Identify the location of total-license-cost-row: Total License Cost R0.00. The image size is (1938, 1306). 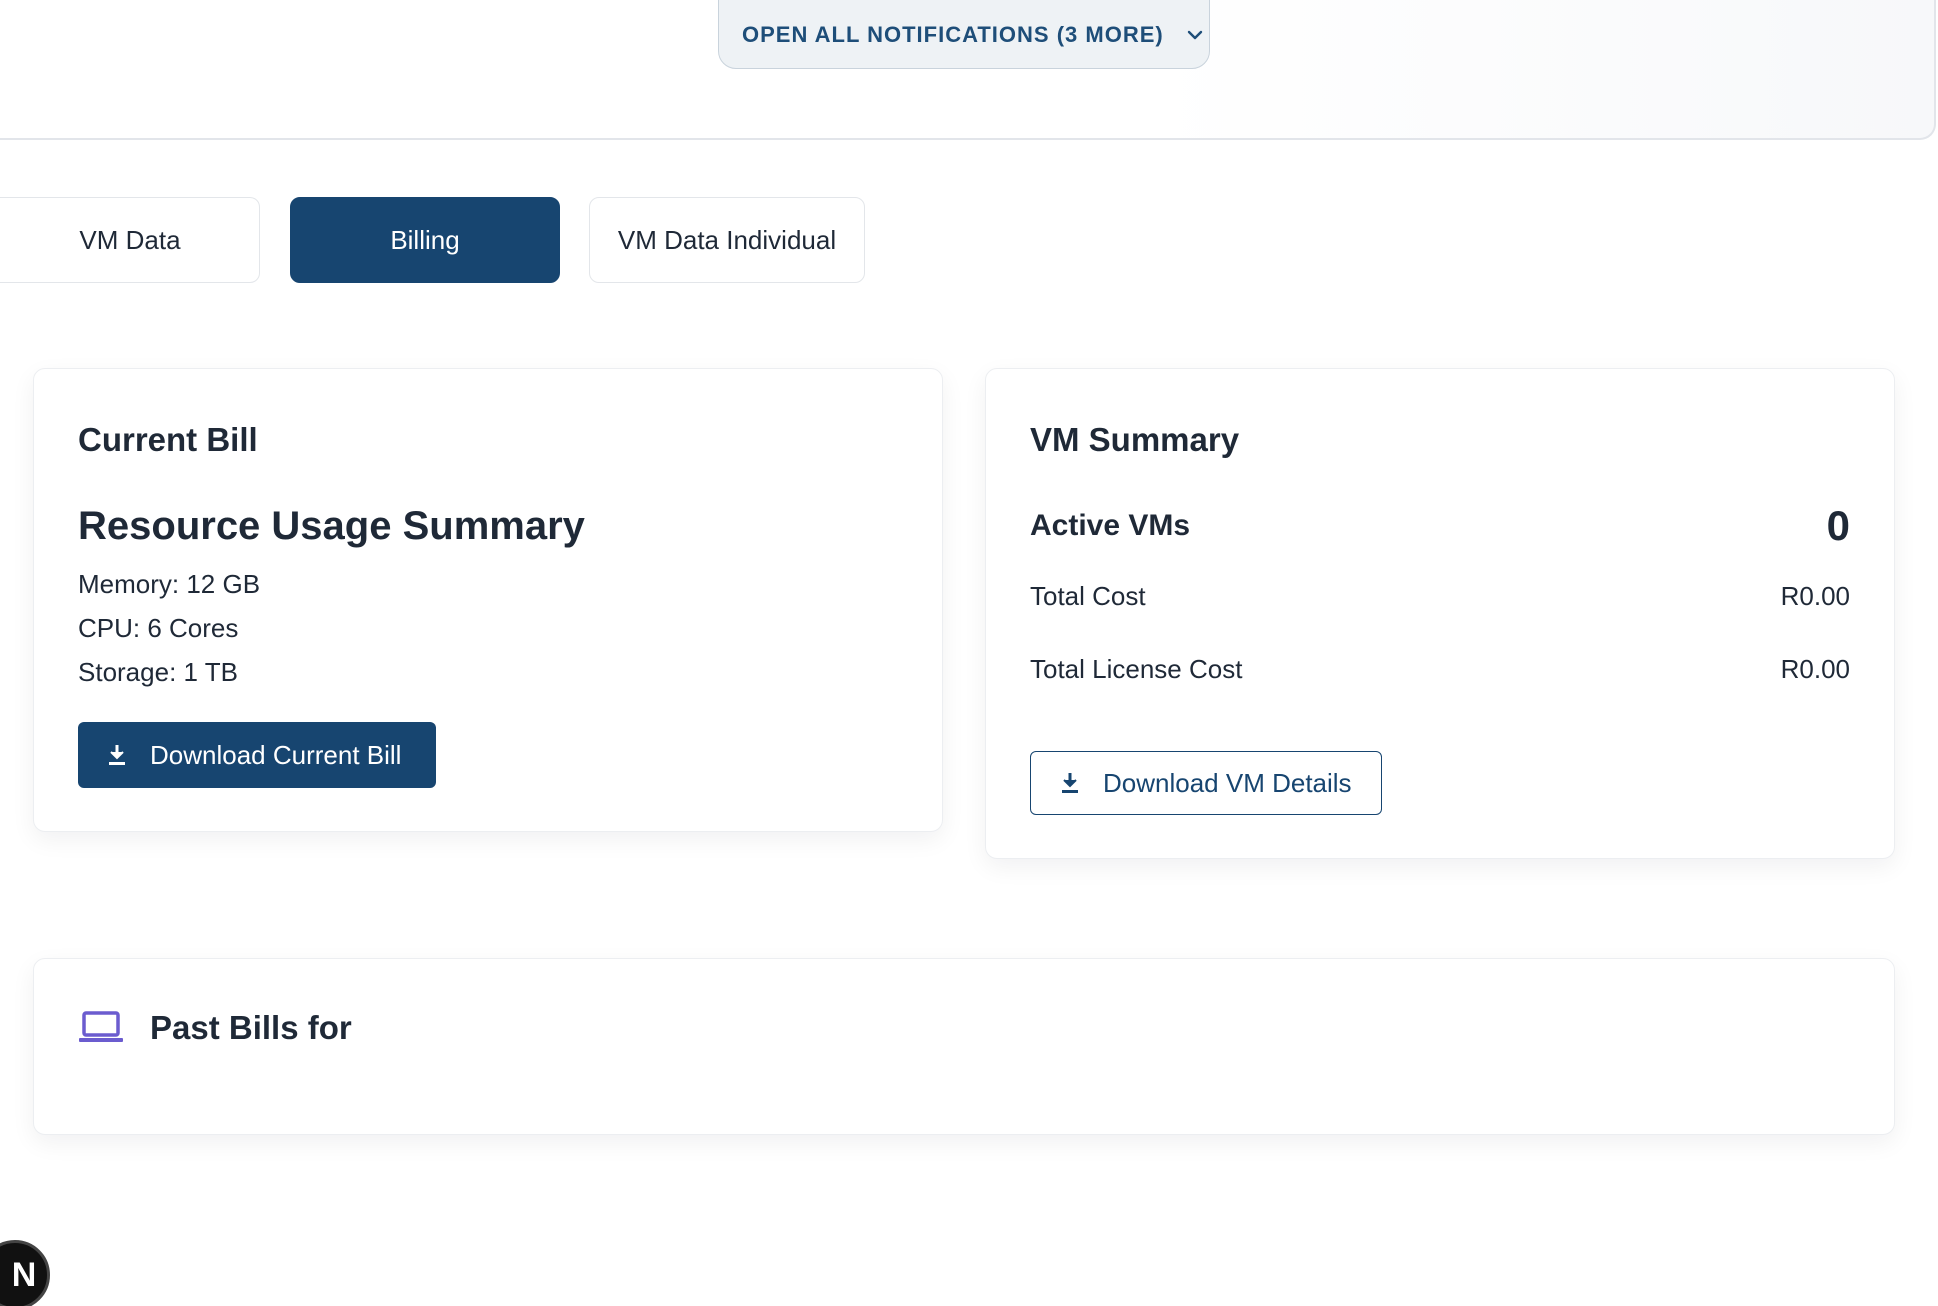
(1440, 669).